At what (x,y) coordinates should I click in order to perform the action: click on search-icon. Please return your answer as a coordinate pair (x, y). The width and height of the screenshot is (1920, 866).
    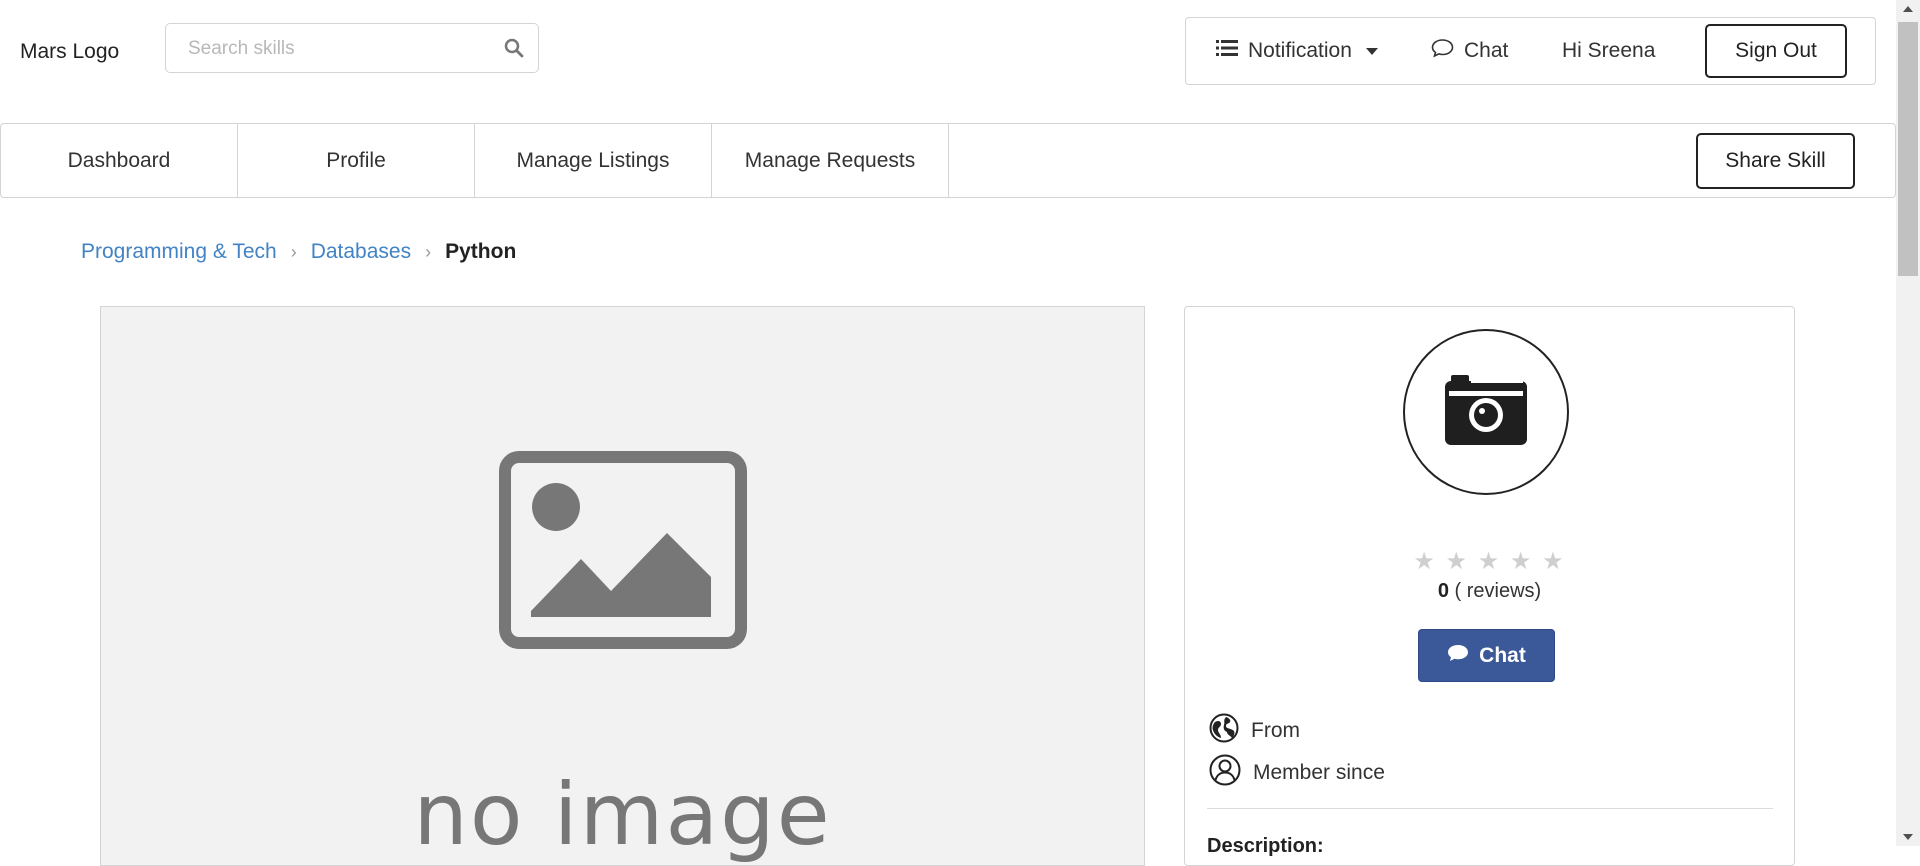
    Looking at the image, I should click on (514, 50).